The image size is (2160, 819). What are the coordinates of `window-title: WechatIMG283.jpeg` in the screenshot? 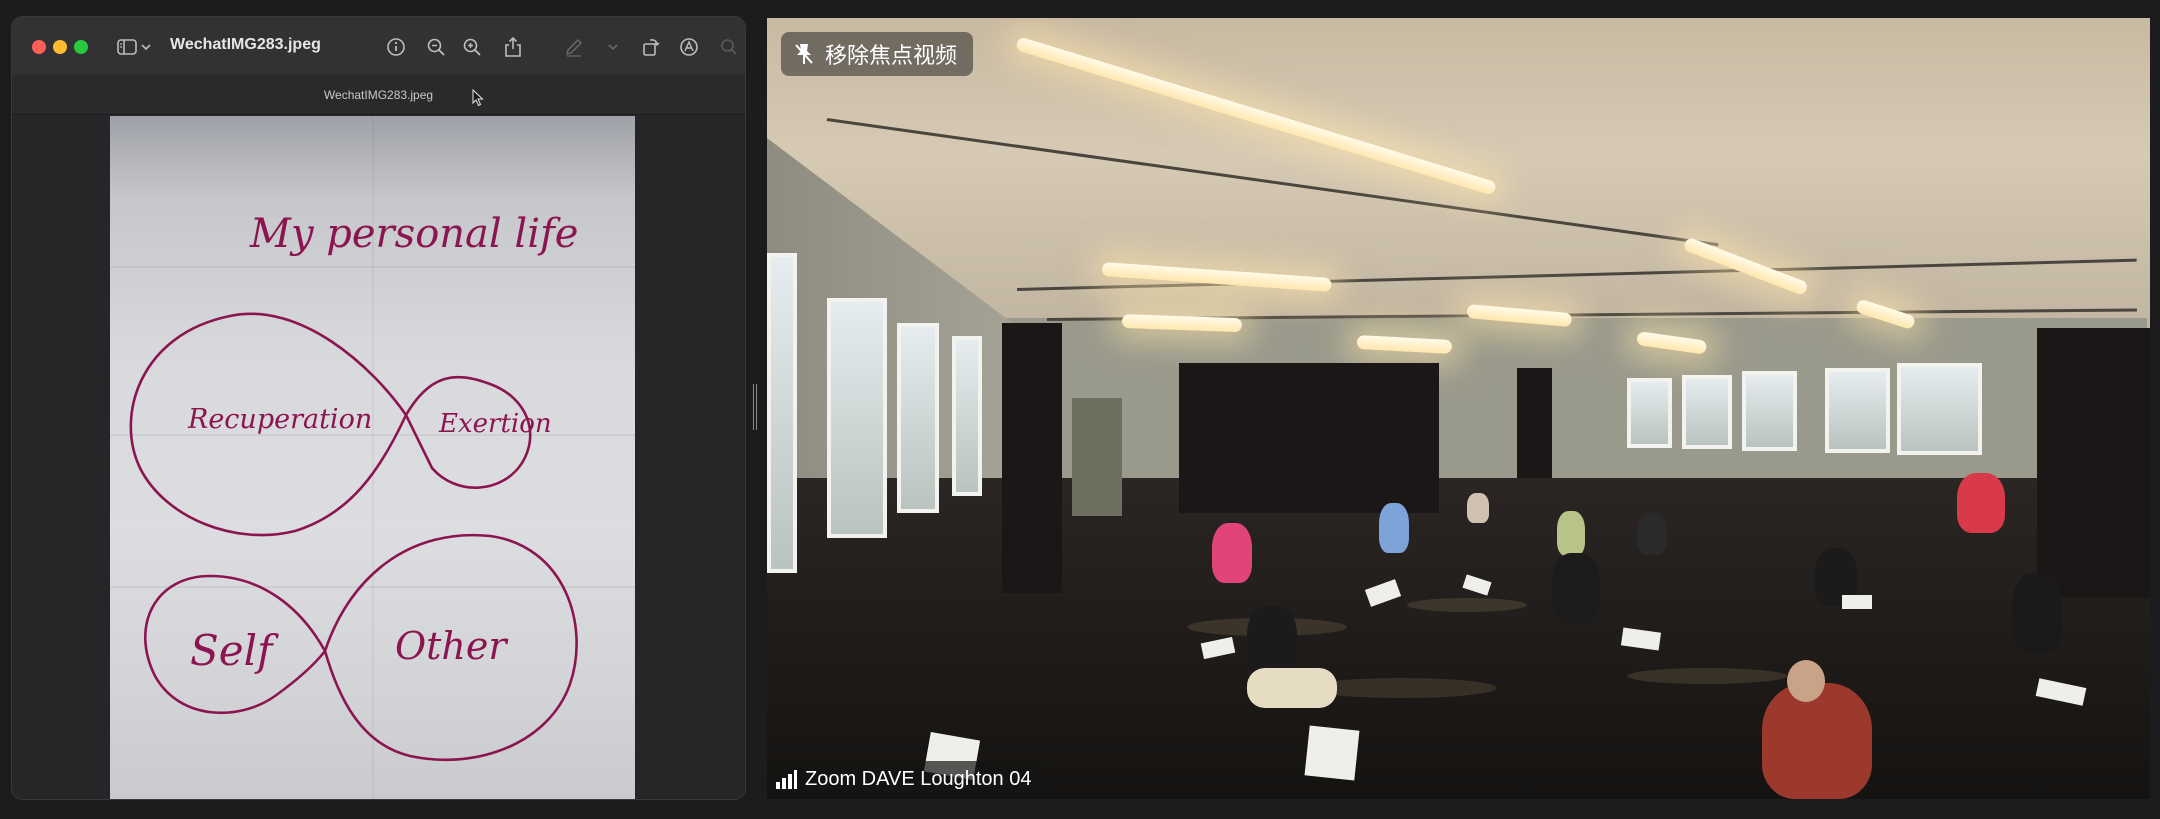 It's located at (245, 44).